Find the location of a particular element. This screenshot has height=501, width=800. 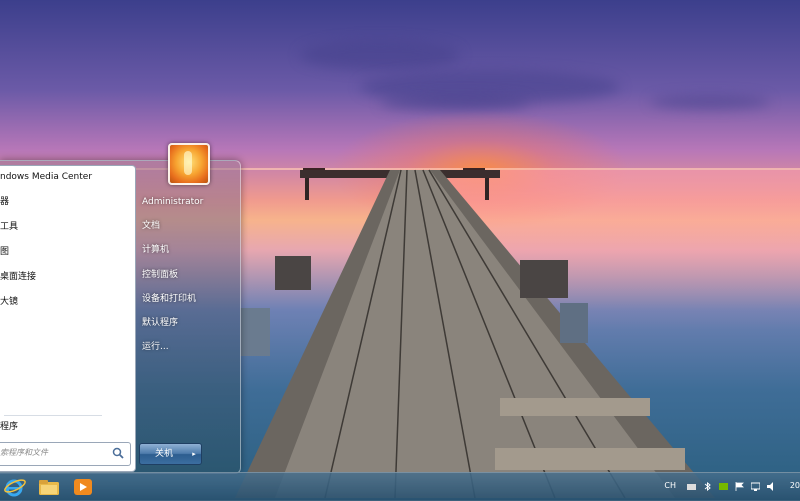

folder-icon is located at coordinates (49, 487).